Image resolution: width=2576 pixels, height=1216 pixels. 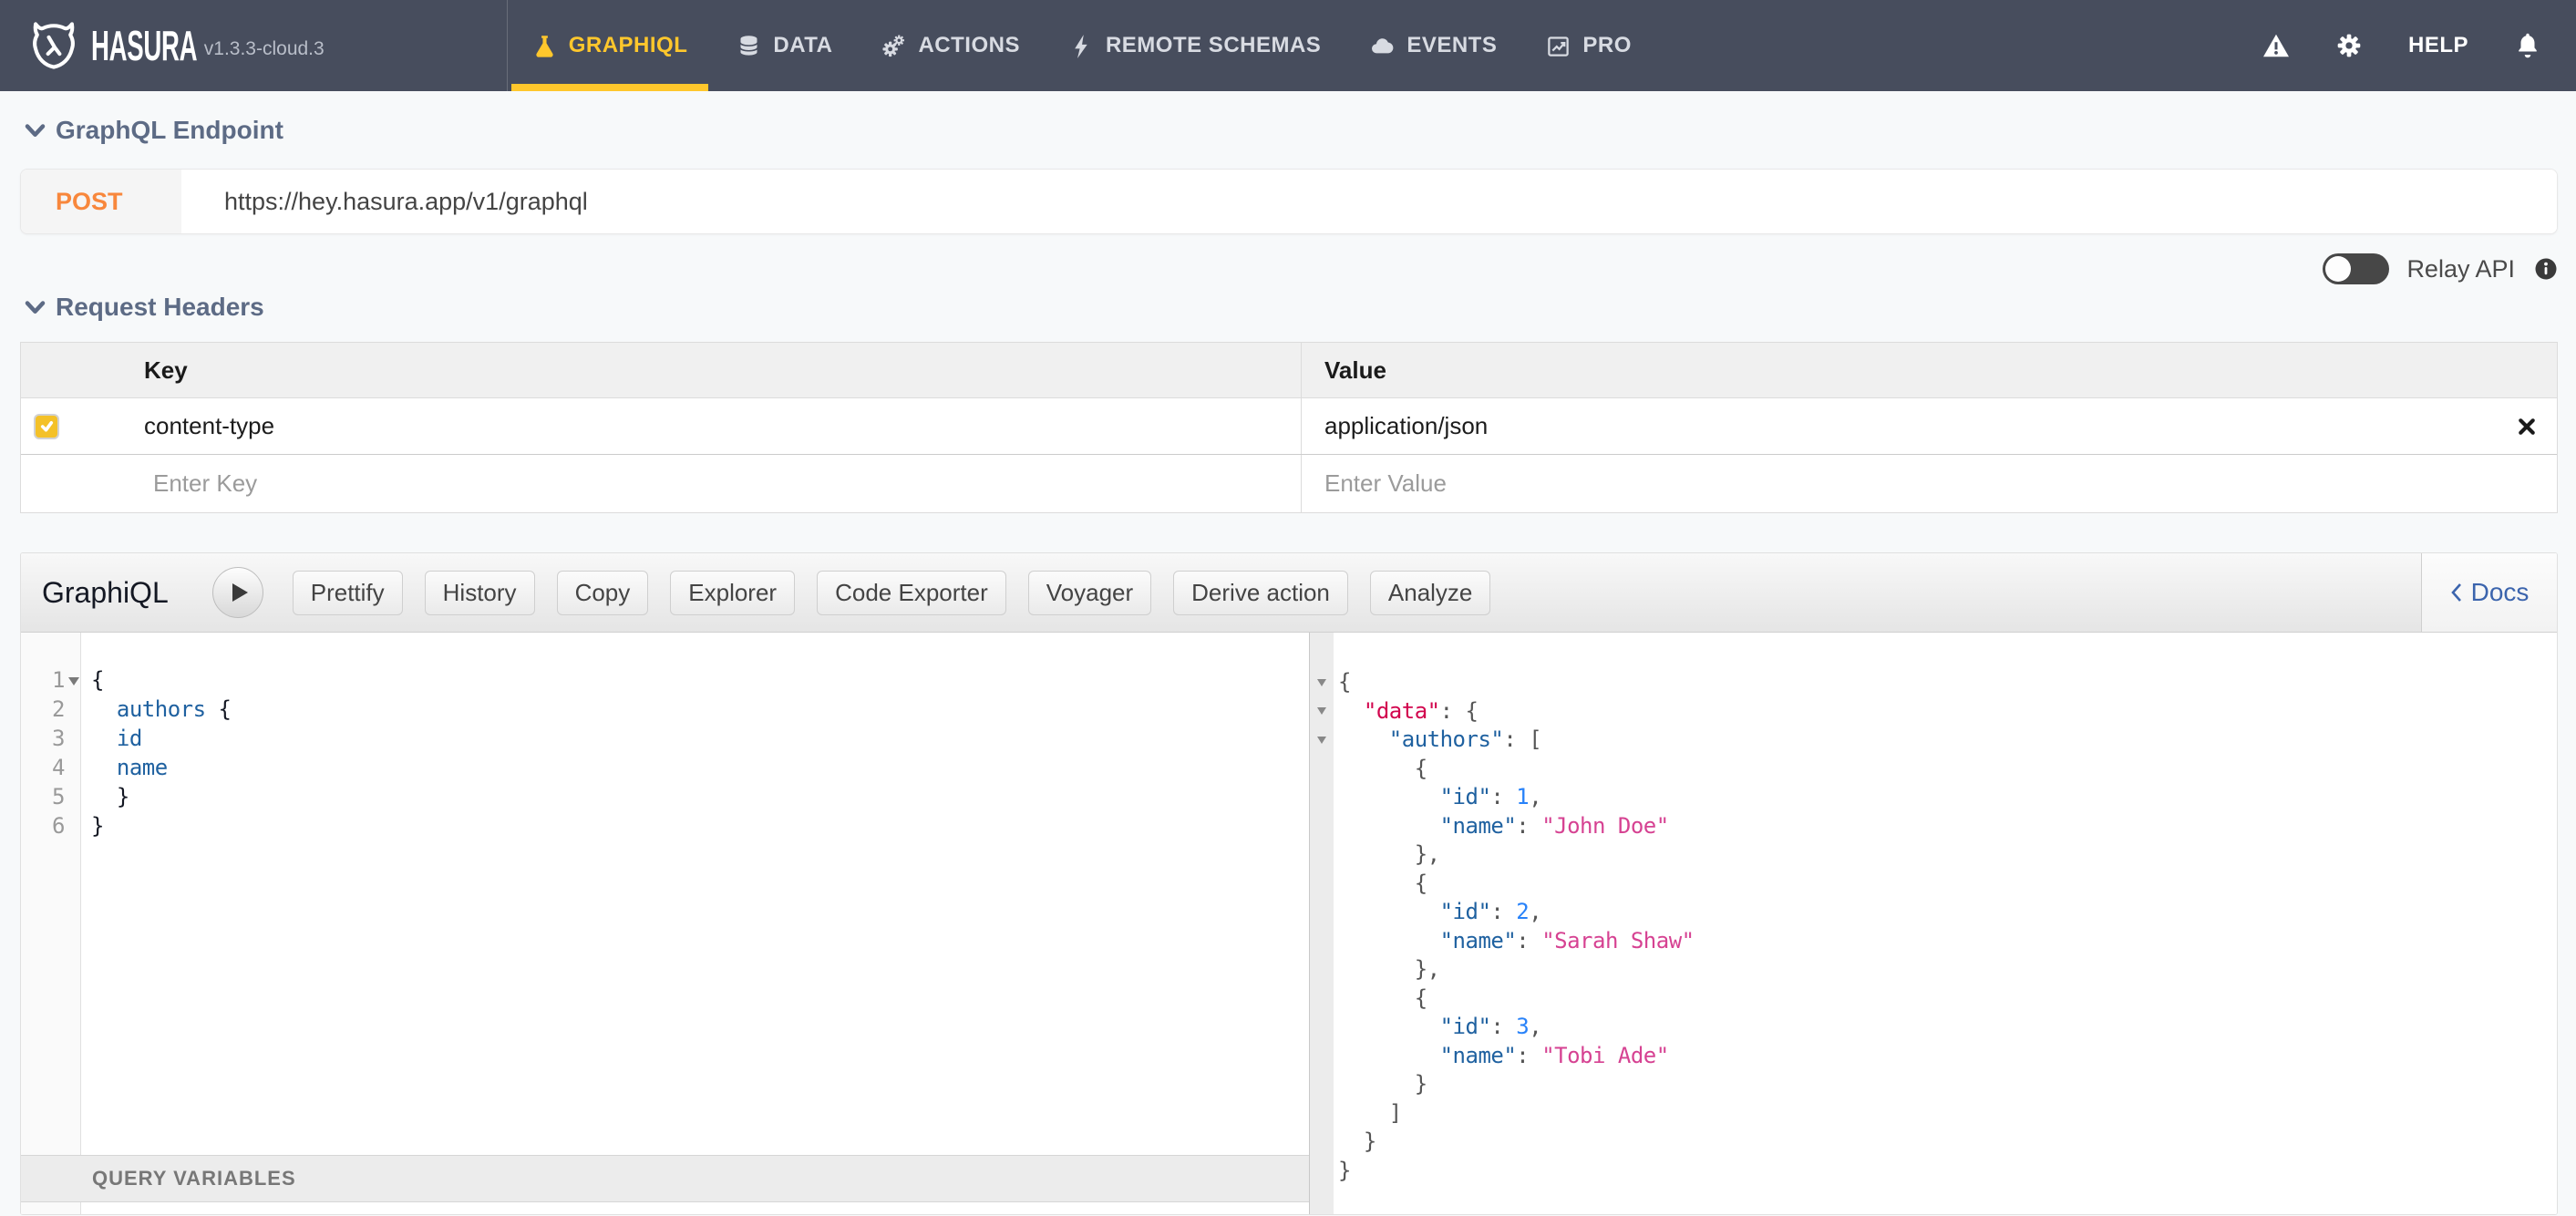 I want to click on section-title: GraphQL Endpoint, so click(x=169, y=130).